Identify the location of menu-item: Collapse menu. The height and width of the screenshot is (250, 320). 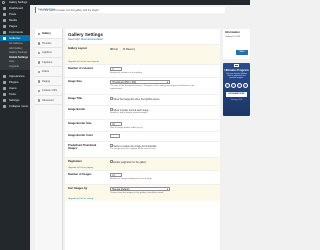
(15, 106).